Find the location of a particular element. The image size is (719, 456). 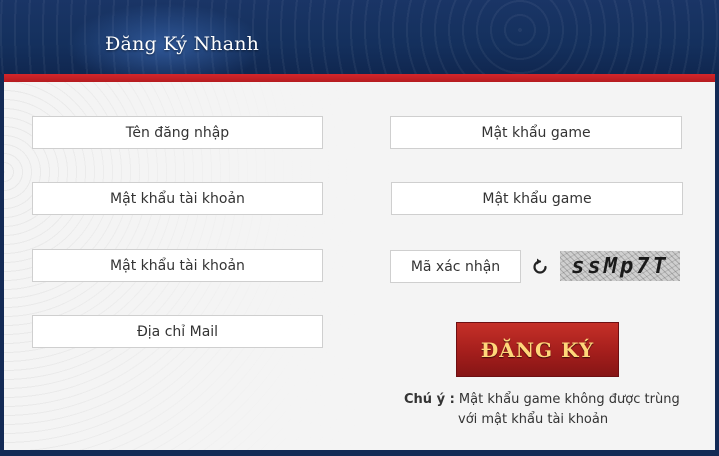

account-password-confirm-placeholder: Mật khẩu tài khoản is located at coordinates (177, 265).